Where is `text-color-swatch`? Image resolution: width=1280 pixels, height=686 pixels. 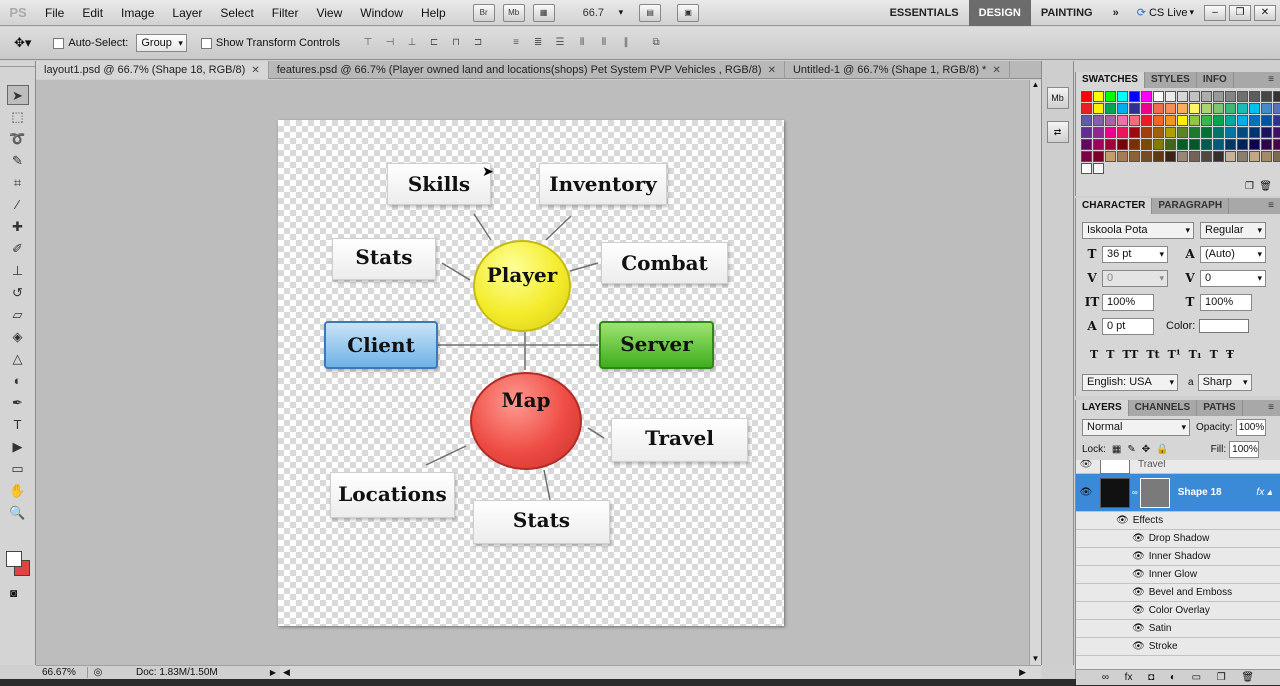
text-color-swatch is located at coordinates (1224, 326).